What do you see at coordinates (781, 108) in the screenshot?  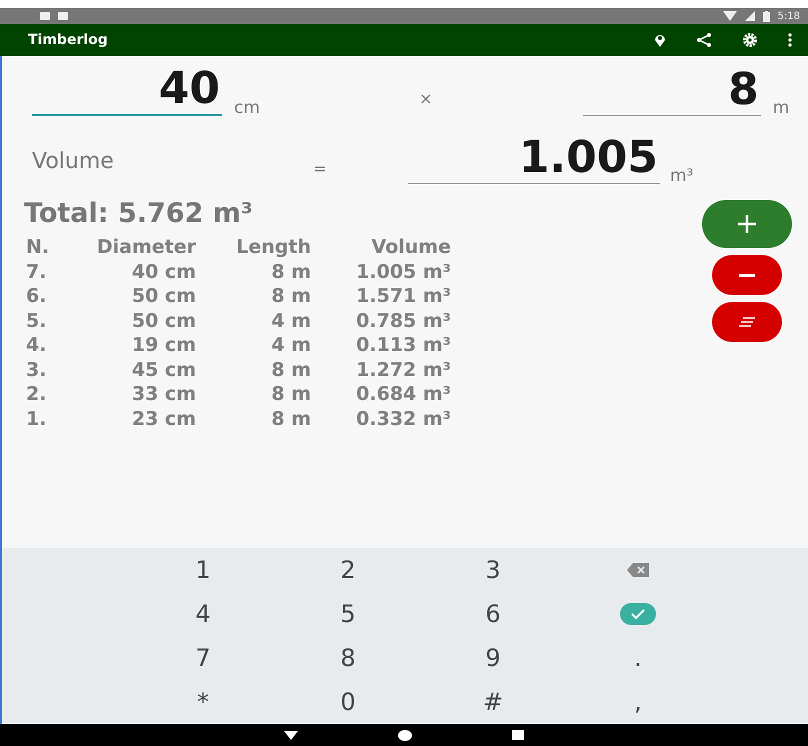 I see `unit-label: m` at bounding box center [781, 108].